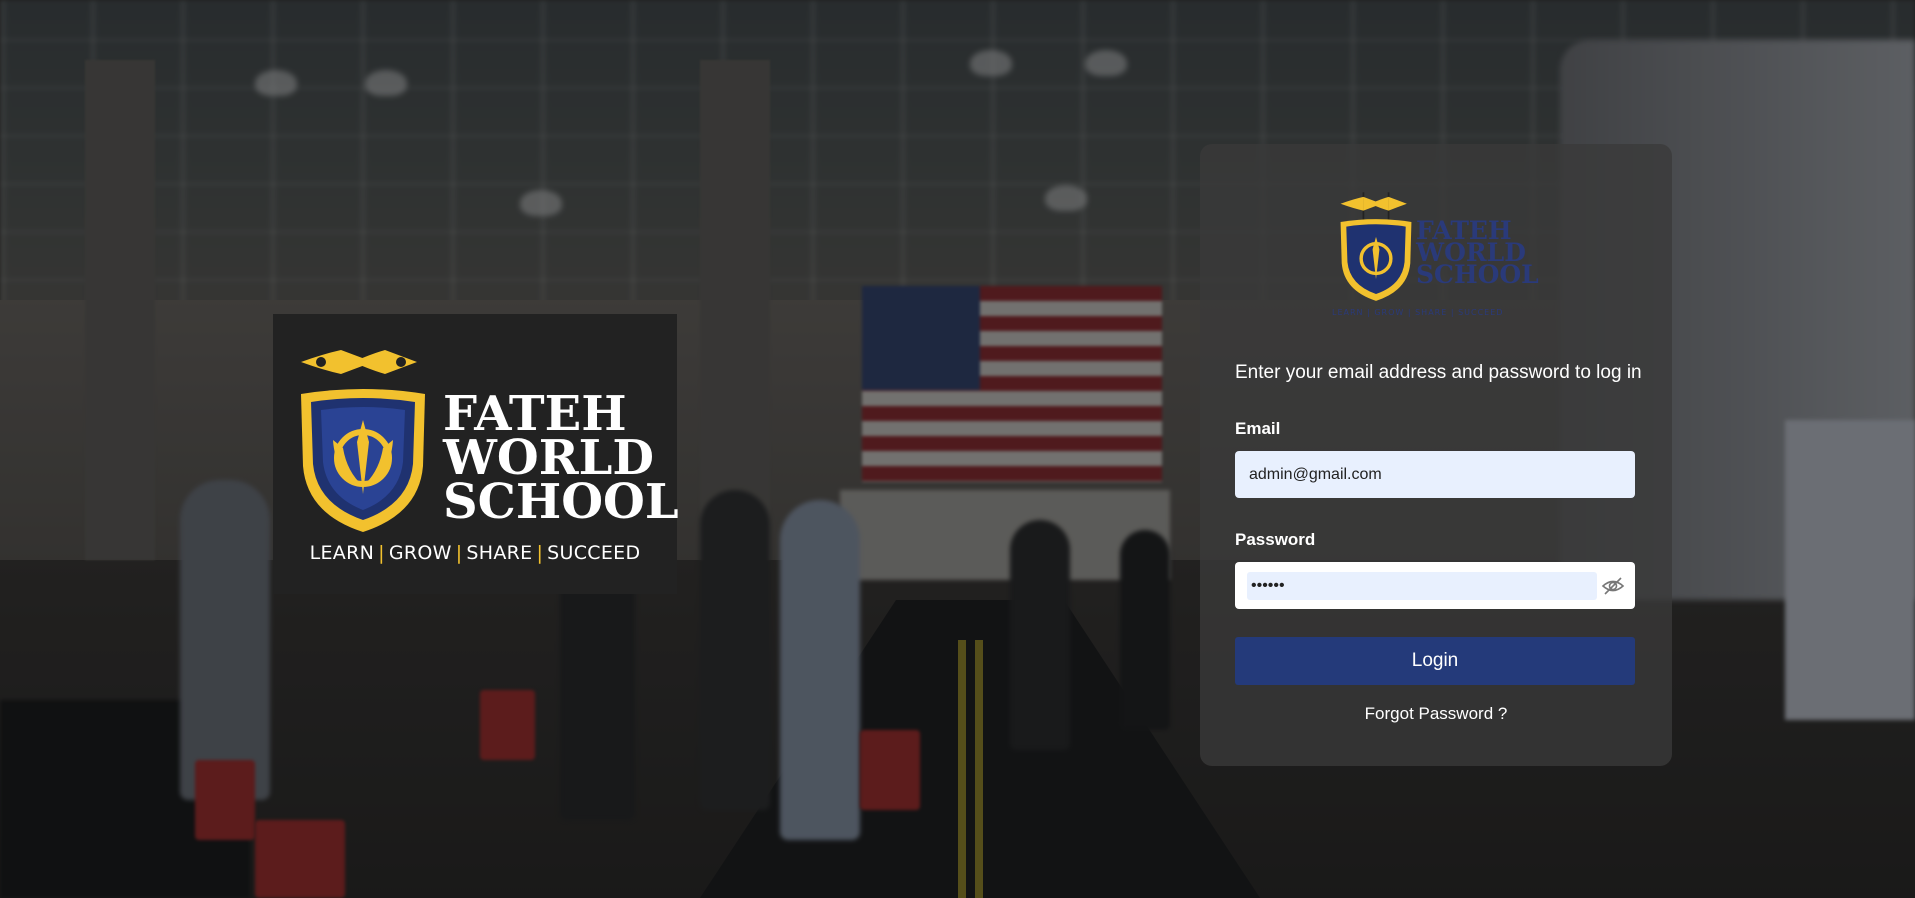 The width and height of the screenshot is (1915, 898). I want to click on login-button: Login, so click(1435, 661).